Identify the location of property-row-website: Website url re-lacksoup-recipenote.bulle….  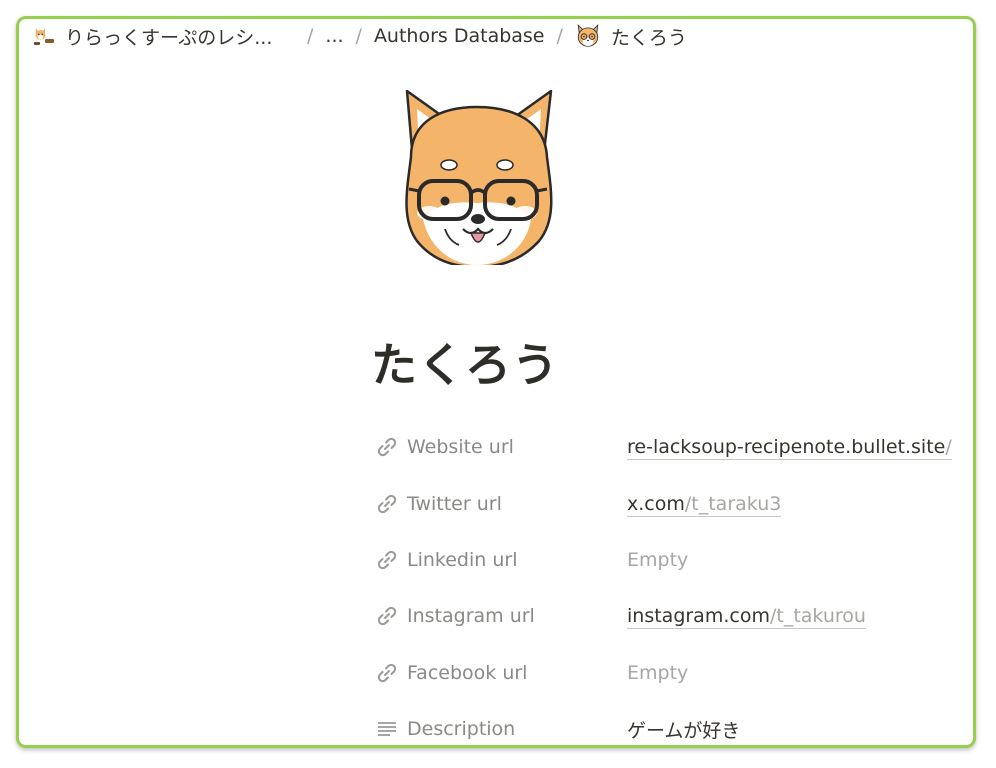
(674, 447).